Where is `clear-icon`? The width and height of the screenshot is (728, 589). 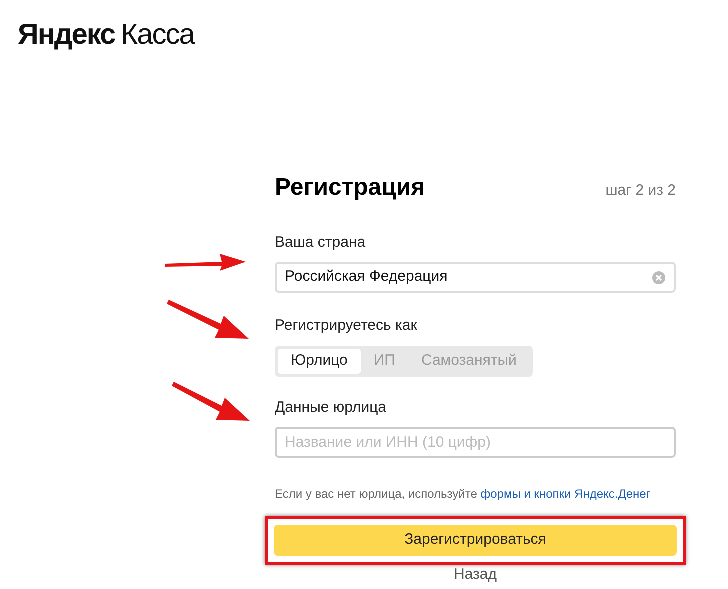 clear-icon is located at coordinates (659, 277).